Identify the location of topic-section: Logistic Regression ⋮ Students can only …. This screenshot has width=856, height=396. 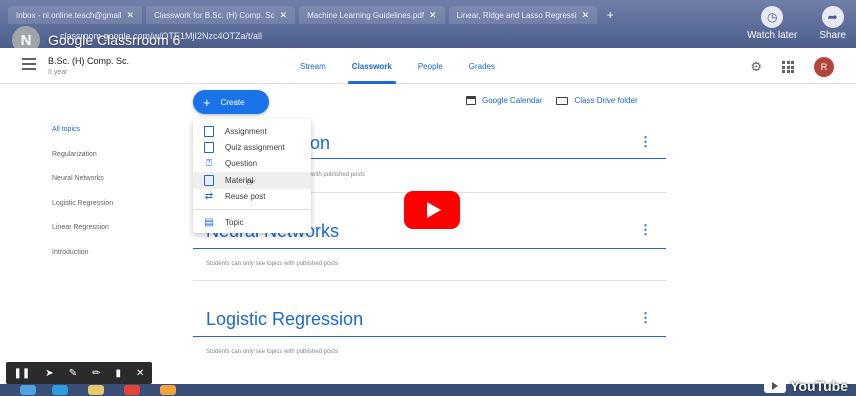
(429, 336).